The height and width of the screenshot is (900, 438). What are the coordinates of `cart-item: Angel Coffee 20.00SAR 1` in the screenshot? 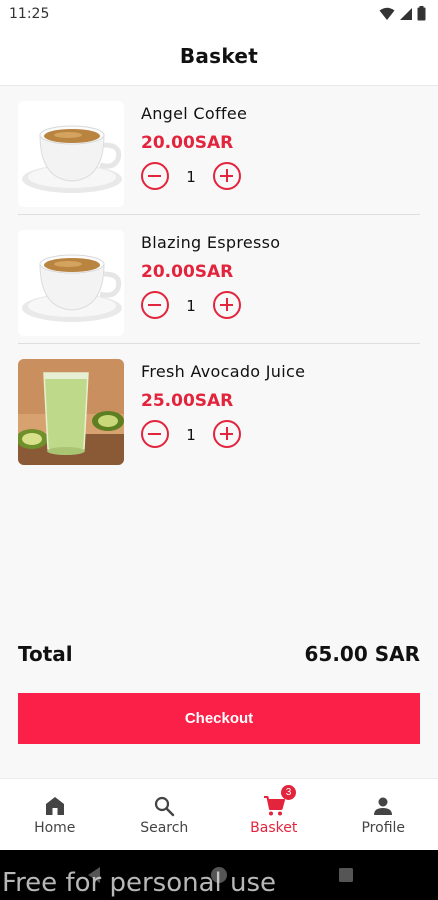 It's located at (219, 150).